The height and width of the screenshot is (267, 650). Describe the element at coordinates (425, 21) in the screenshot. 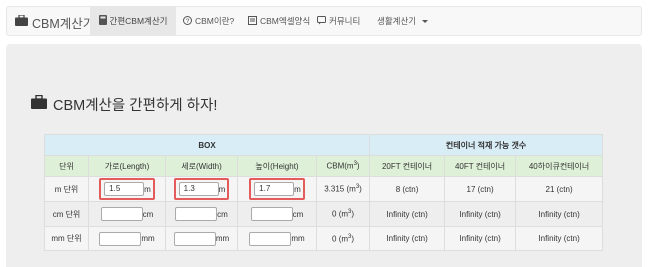

I see `caret-down-icon` at that location.